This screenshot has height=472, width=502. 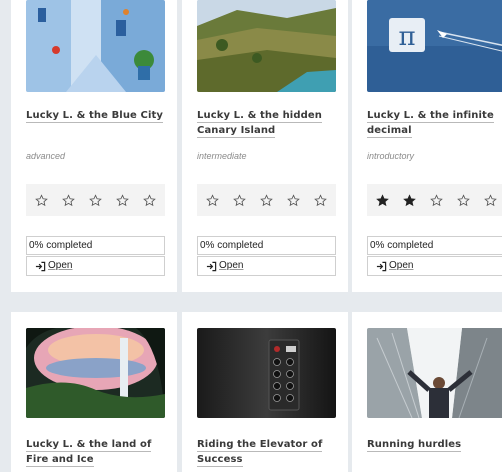 I want to click on course-title: Lucky L. & the hidden Canary Island, so click(x=269, y=123).